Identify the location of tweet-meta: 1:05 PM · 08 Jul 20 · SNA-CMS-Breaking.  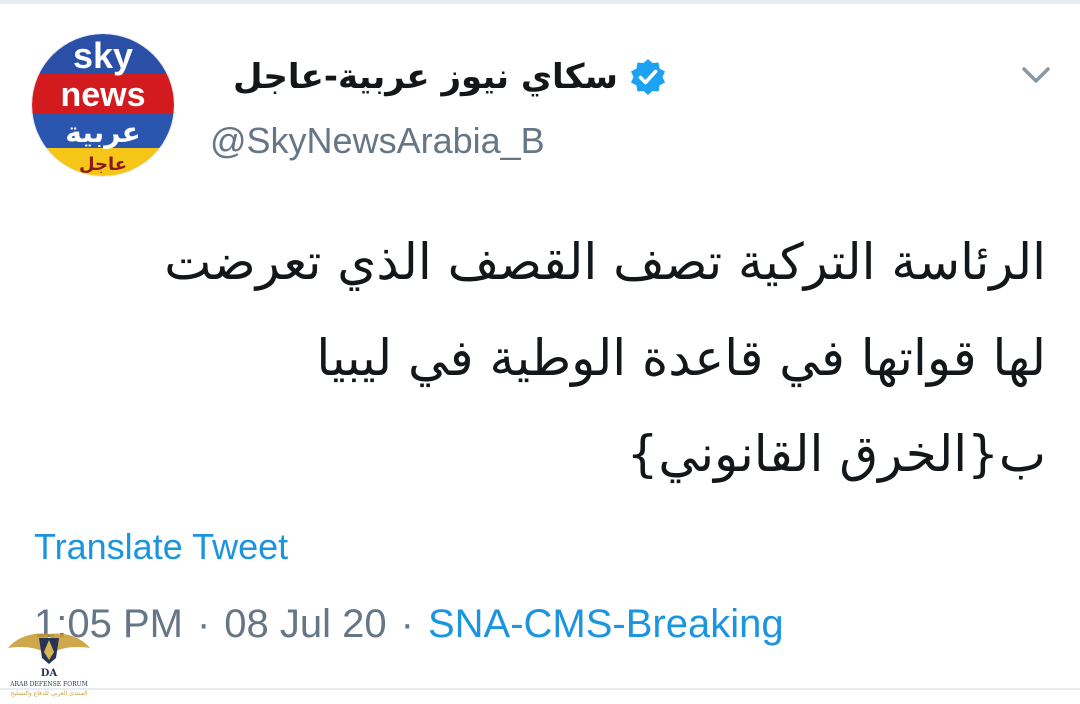
(409, 624).